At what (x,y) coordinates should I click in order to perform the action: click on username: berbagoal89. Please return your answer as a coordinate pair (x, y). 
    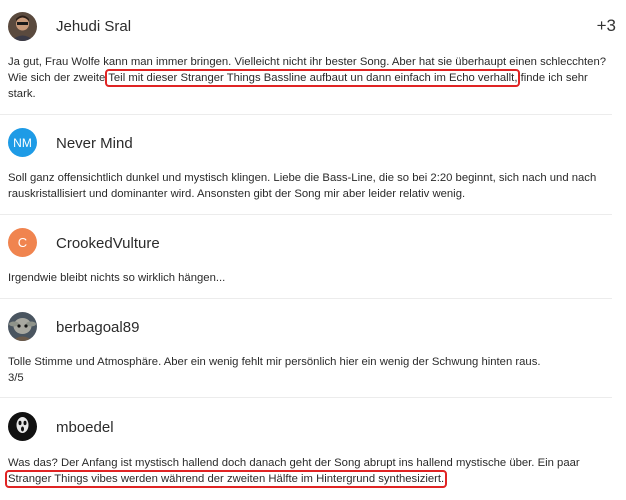
    Looking at the image, I should click on (97, 327).